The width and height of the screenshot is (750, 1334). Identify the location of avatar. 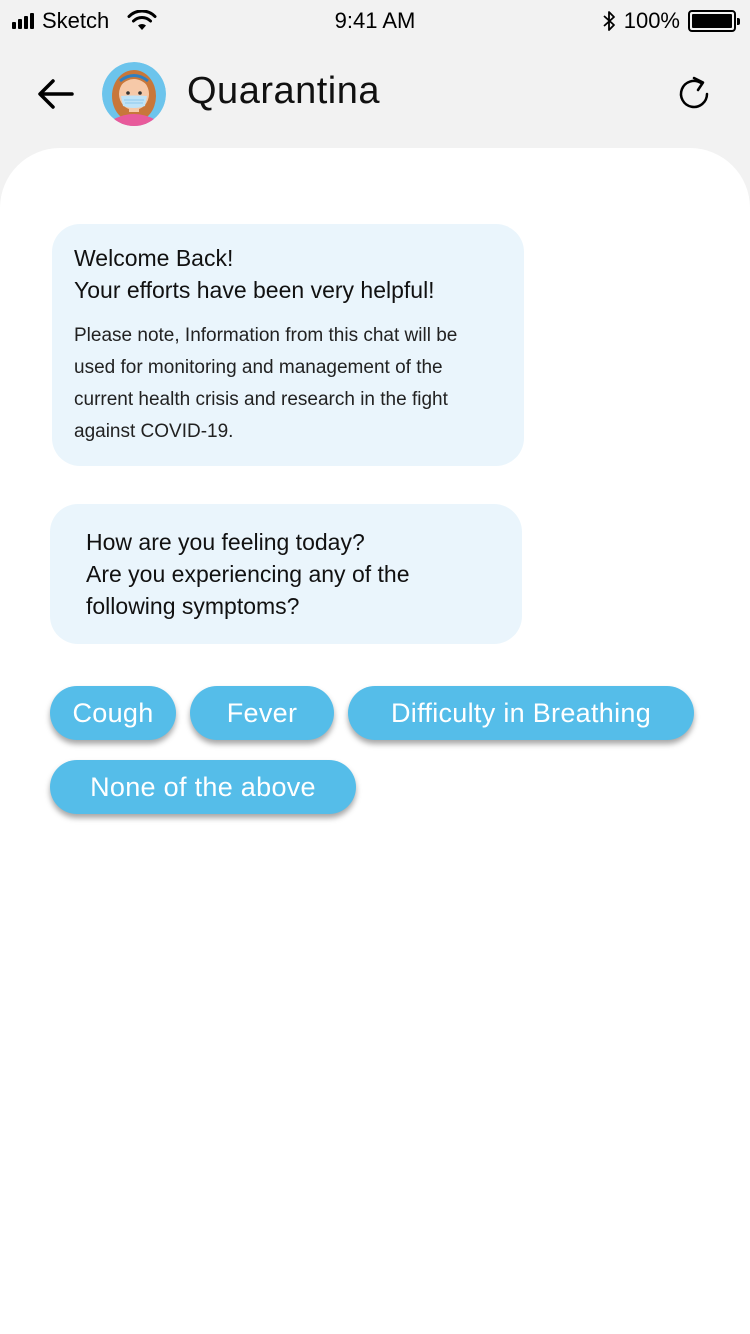
(134, 94).